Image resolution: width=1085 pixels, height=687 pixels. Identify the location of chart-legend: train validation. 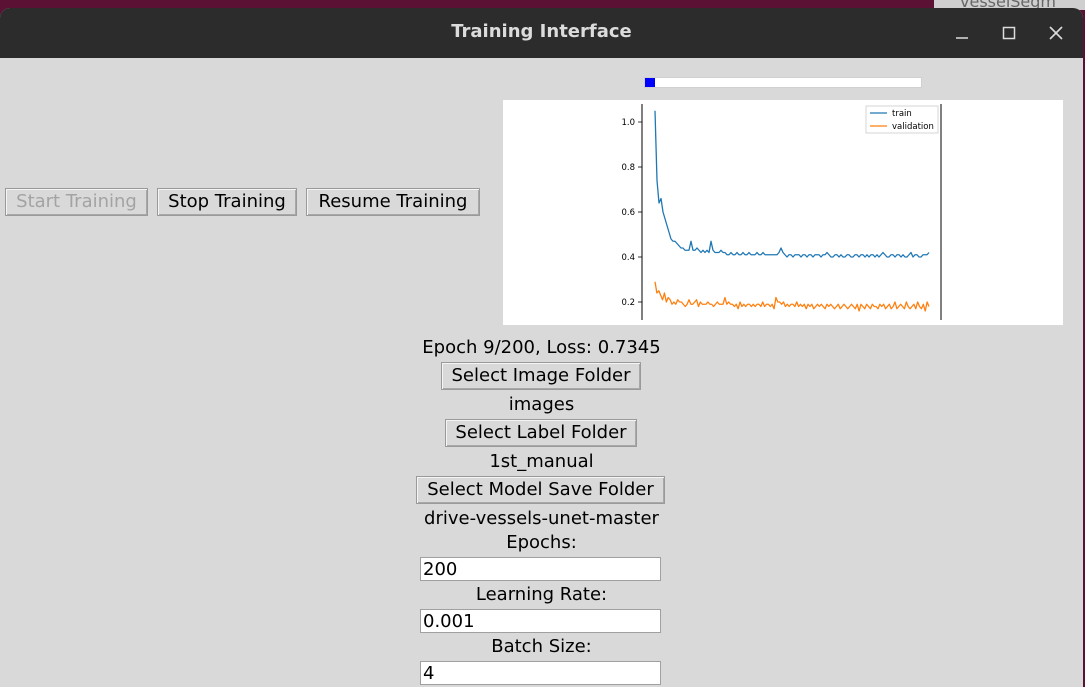
(902, 119).